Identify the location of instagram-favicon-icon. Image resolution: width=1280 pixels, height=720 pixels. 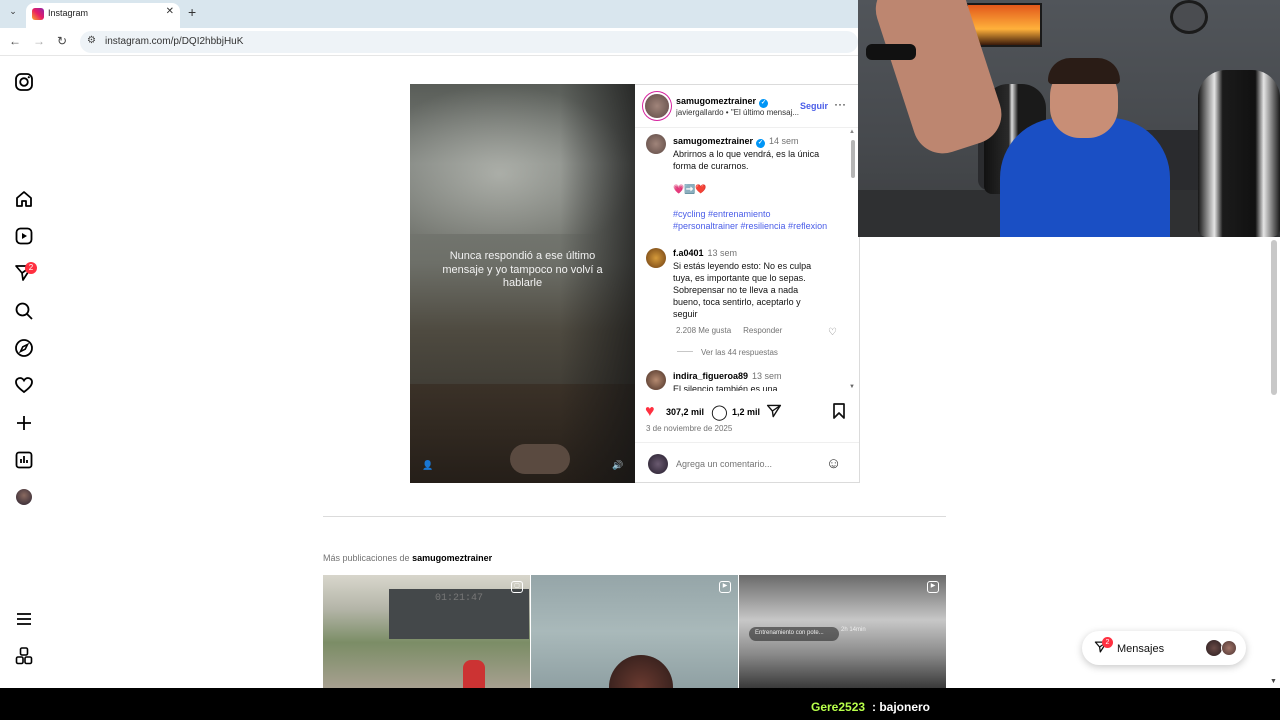
(38, 14).